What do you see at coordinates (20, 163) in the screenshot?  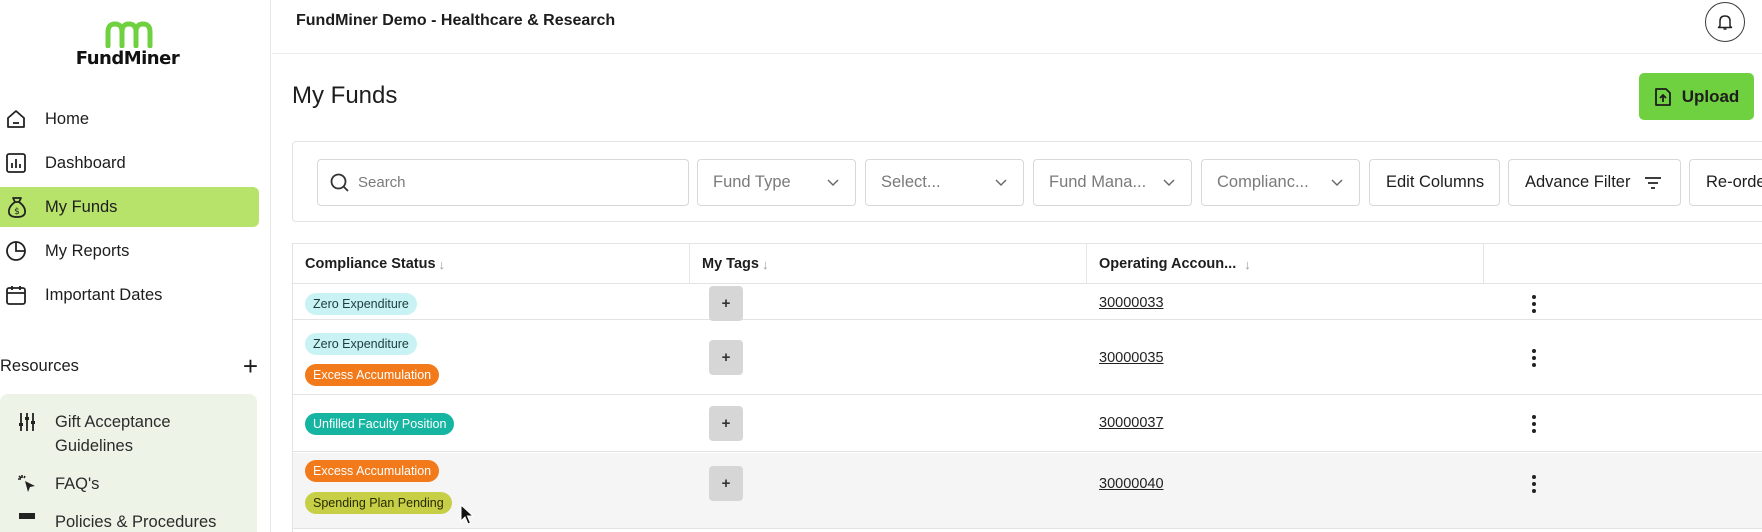 I see `bar-chart-icon` at bounding box center [20, 163].